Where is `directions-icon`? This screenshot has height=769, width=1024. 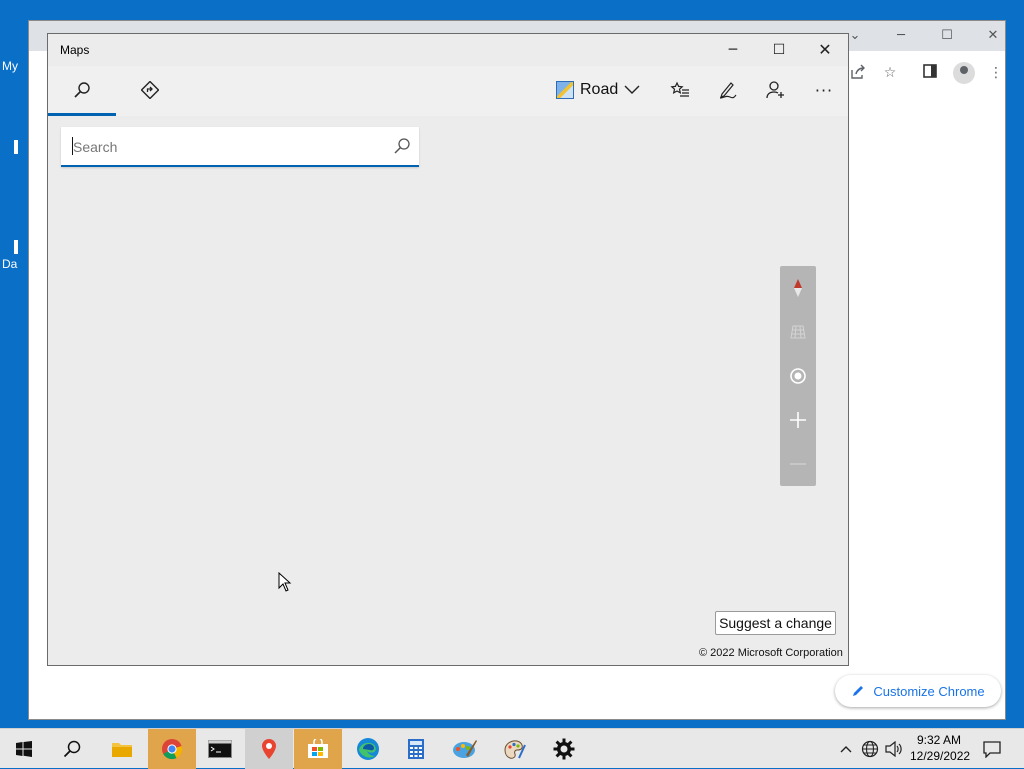
directions-icon is located at coordinates (150, 90).